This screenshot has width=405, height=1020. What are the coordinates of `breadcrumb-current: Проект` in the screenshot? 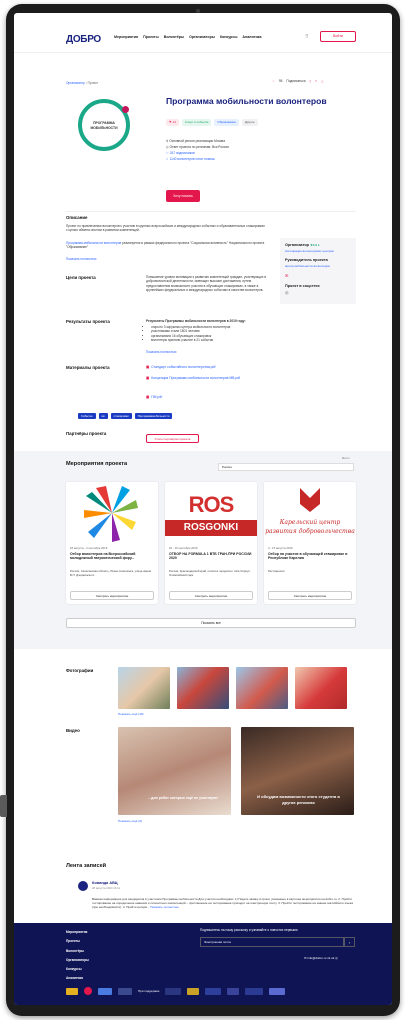 It's located at (93, 83).